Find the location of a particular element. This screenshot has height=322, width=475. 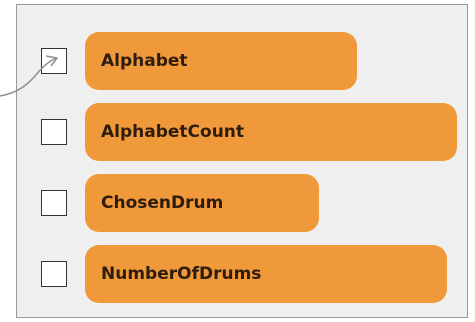

list-item: ChosenDrum is located at coordinates (177, 203).